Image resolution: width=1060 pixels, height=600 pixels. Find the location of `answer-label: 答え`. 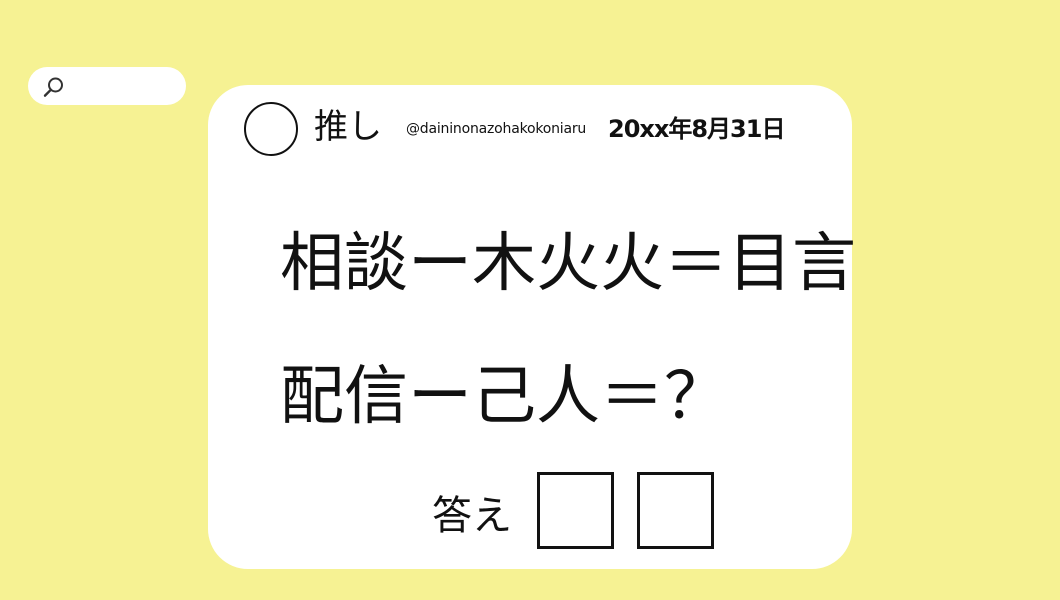

answer-label: 答え is located at coordinates (472, 516).